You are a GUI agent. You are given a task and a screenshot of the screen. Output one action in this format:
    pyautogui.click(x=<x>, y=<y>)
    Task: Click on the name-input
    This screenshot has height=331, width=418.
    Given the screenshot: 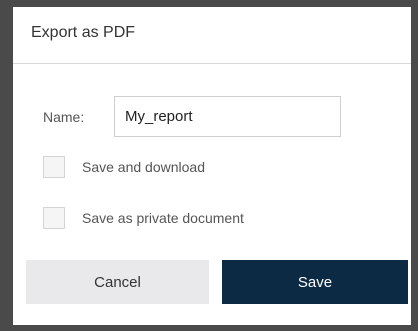 What is the action you would take?
    pyautogui.click(x=227, y=116)
    